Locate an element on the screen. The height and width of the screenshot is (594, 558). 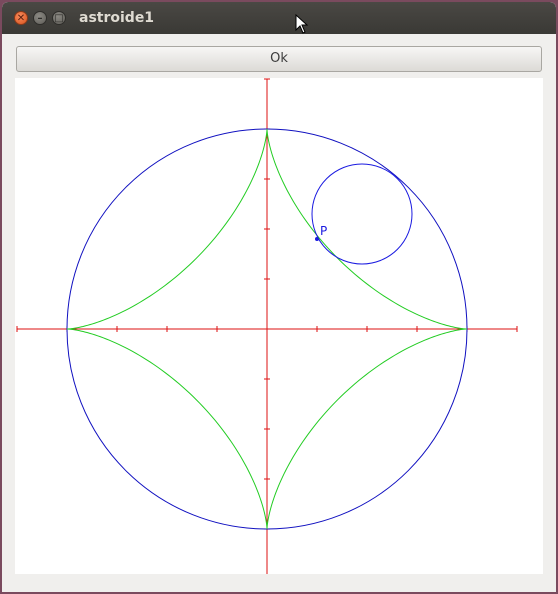
title-bar: ✕ – □ astroide1 is located at coordinates (279, 18).